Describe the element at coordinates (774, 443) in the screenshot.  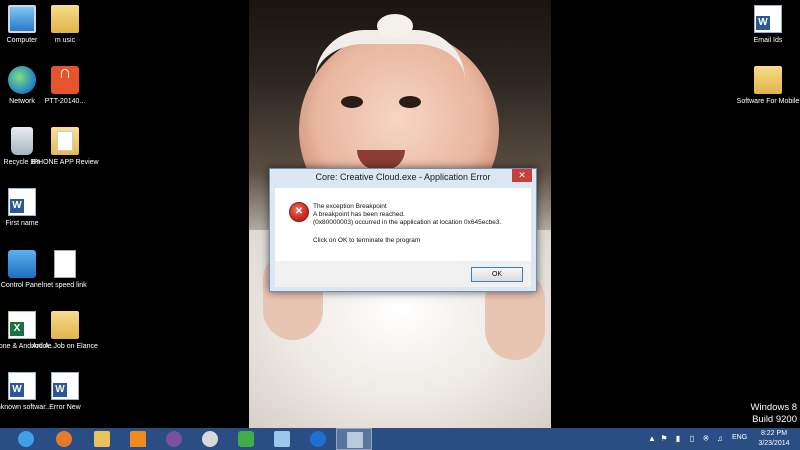
I see `clock-date: 3/23/2014` at that location.